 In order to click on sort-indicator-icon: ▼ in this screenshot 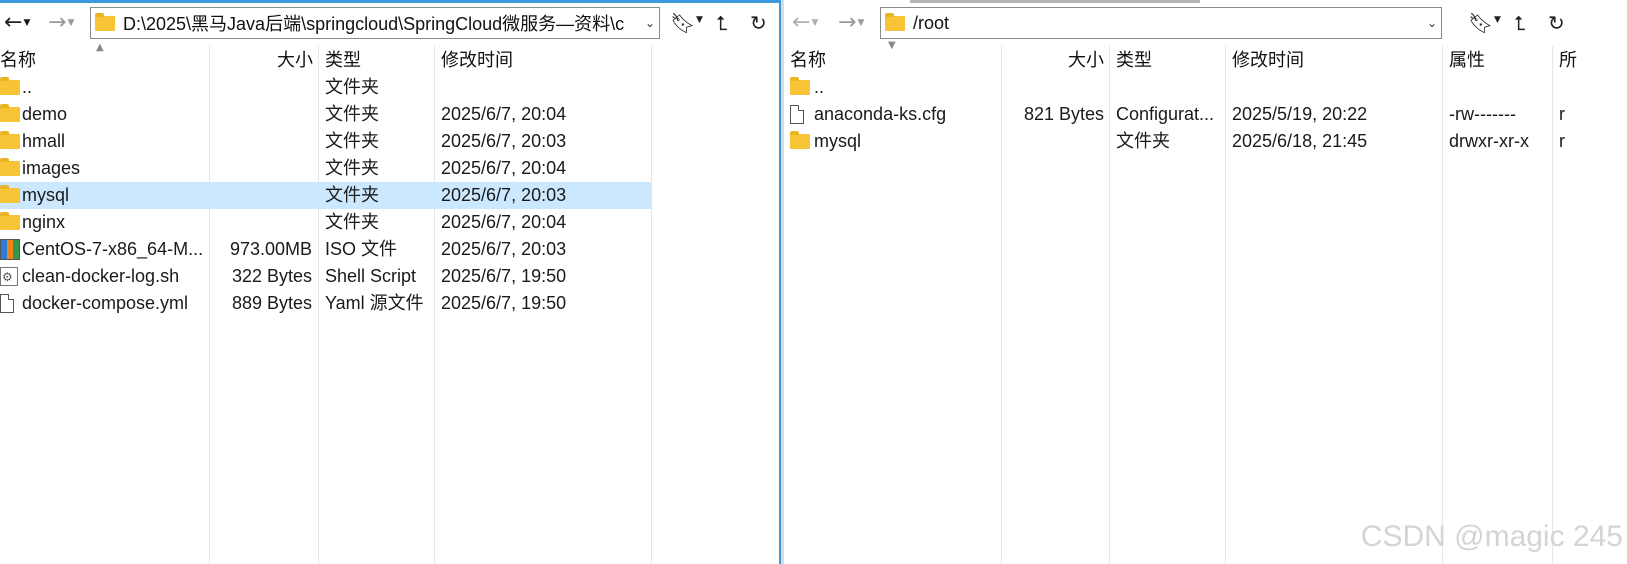, I will do `click(892, 45)`.